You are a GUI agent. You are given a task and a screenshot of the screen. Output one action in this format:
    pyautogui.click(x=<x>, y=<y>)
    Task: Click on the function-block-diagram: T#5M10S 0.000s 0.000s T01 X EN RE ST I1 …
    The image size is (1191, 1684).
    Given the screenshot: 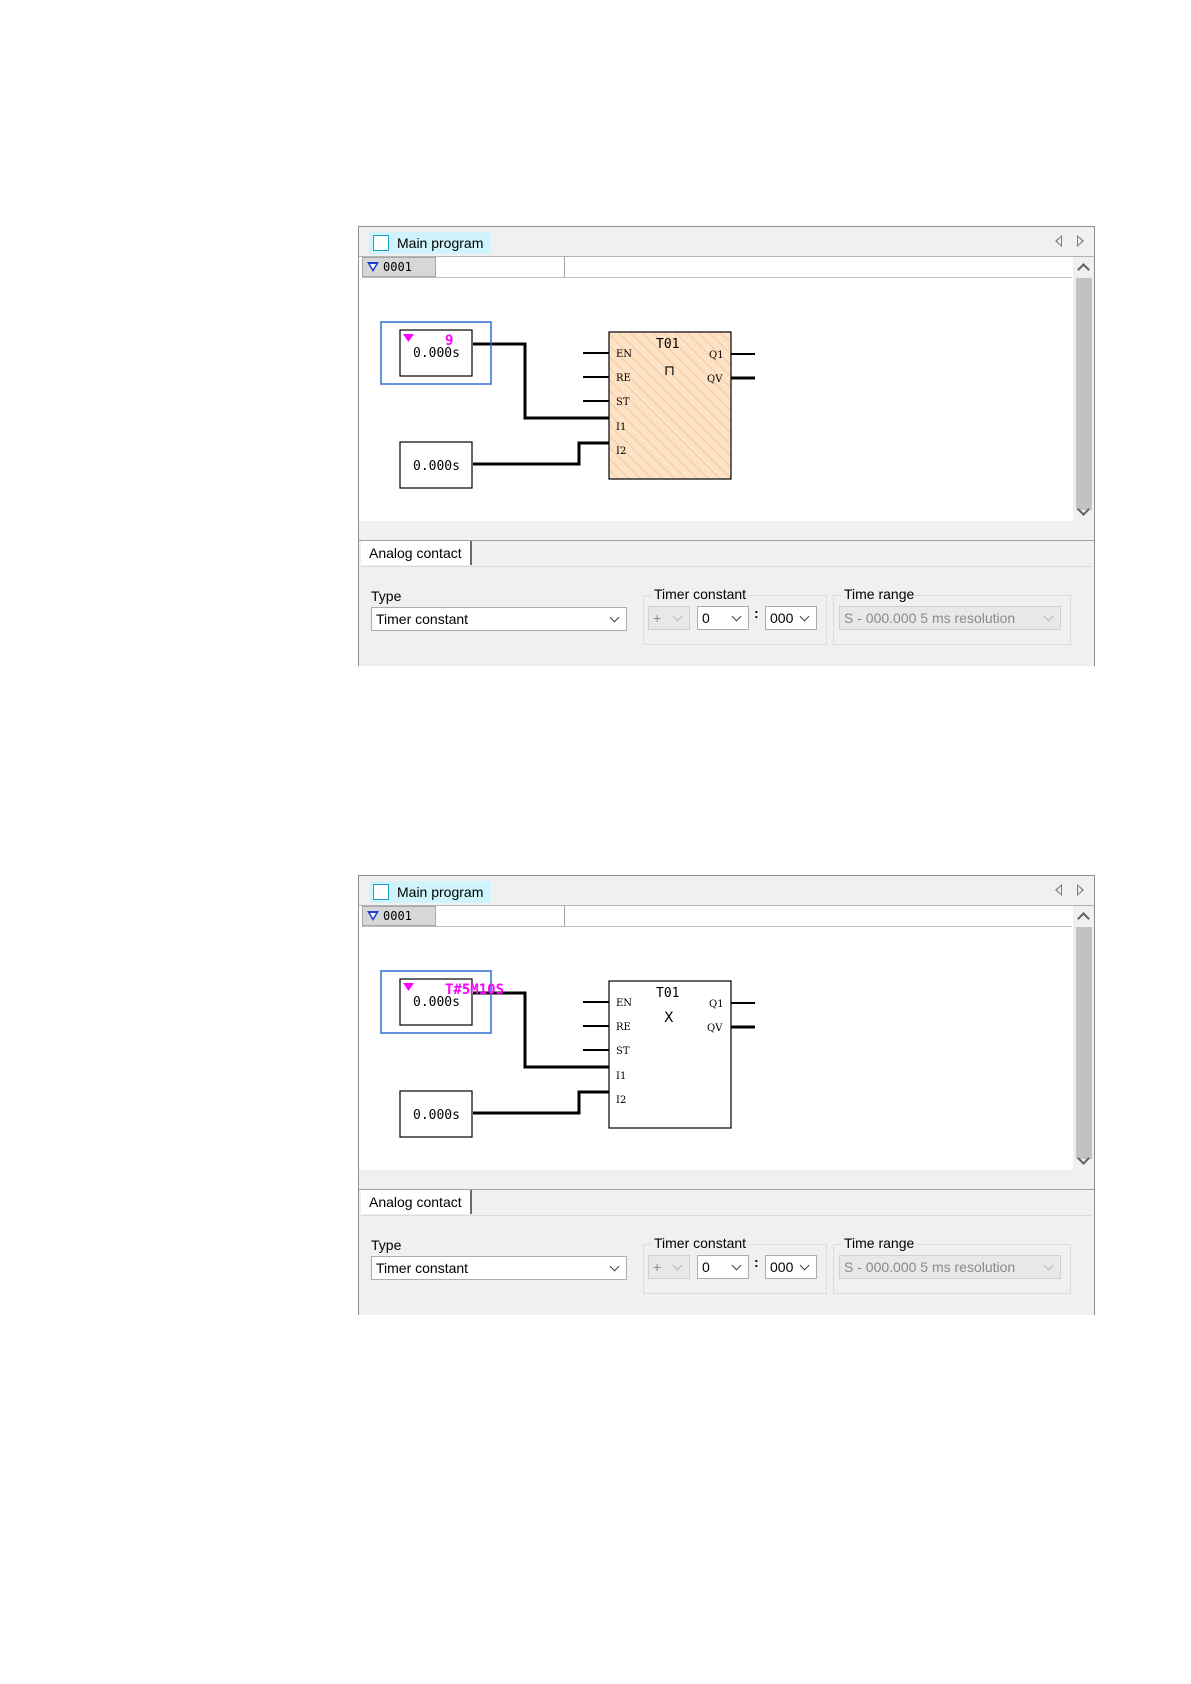 What is the action you would take?
    pyautogui.click(x=567, y=1054)
    